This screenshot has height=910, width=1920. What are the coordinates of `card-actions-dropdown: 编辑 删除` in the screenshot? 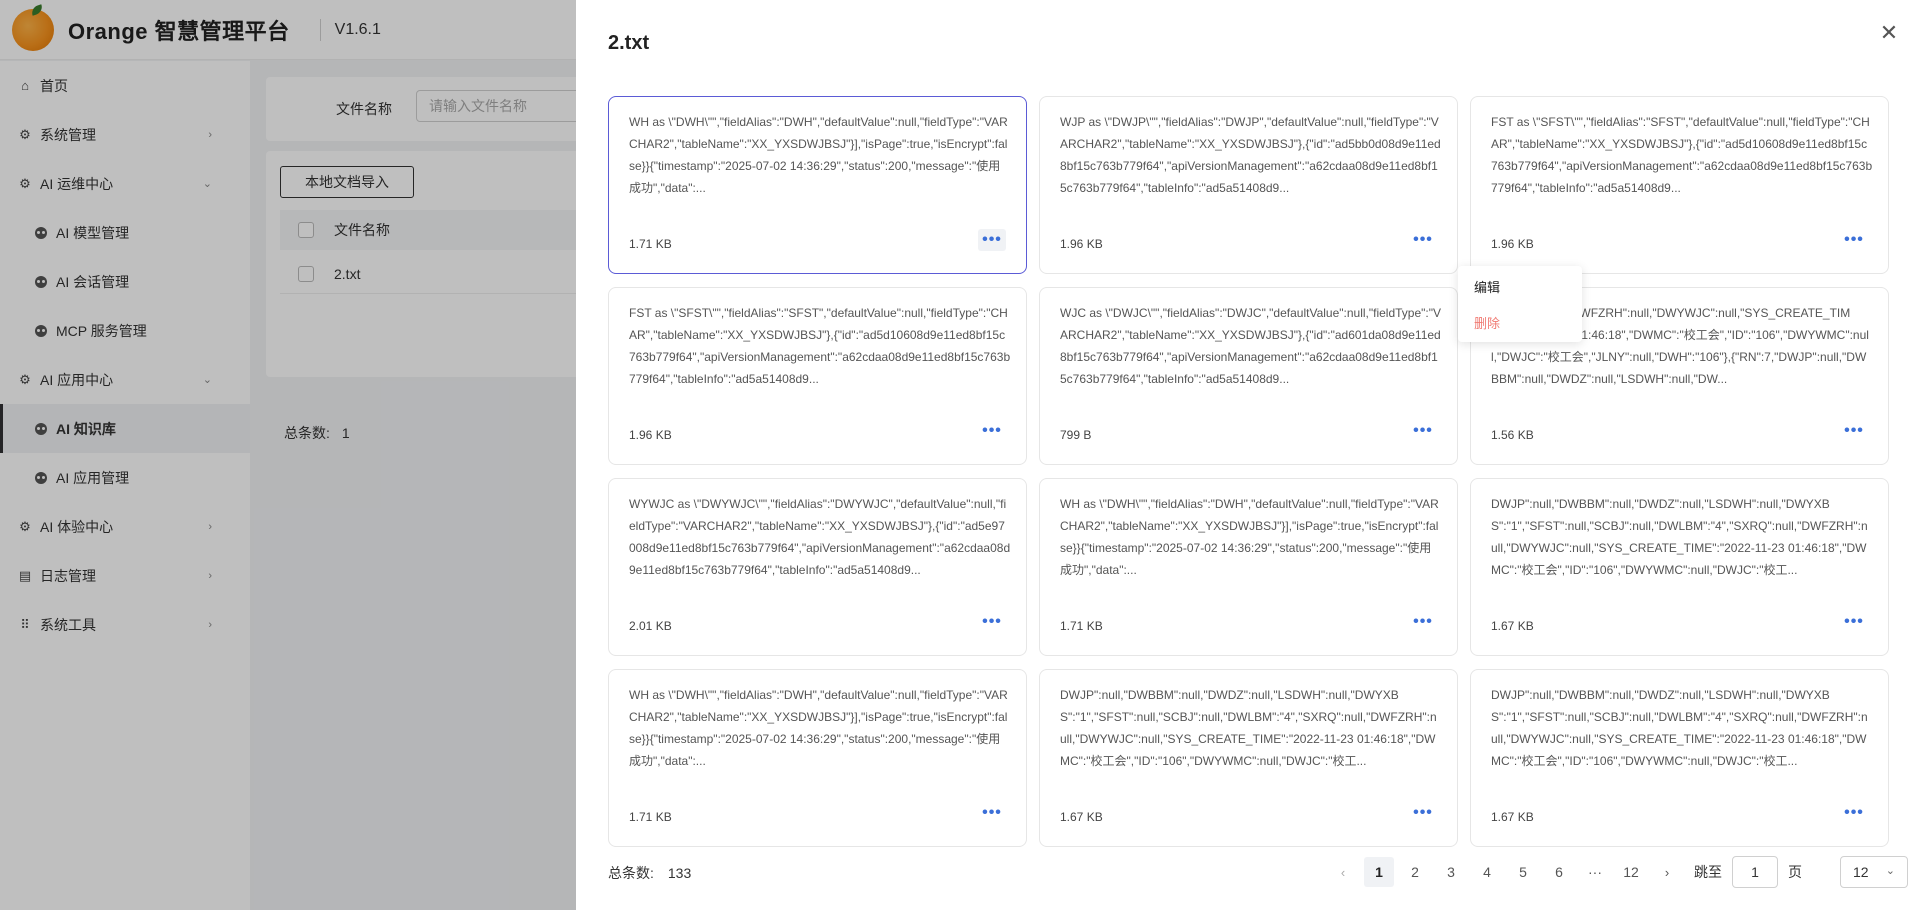 It's located at (1520, 304).